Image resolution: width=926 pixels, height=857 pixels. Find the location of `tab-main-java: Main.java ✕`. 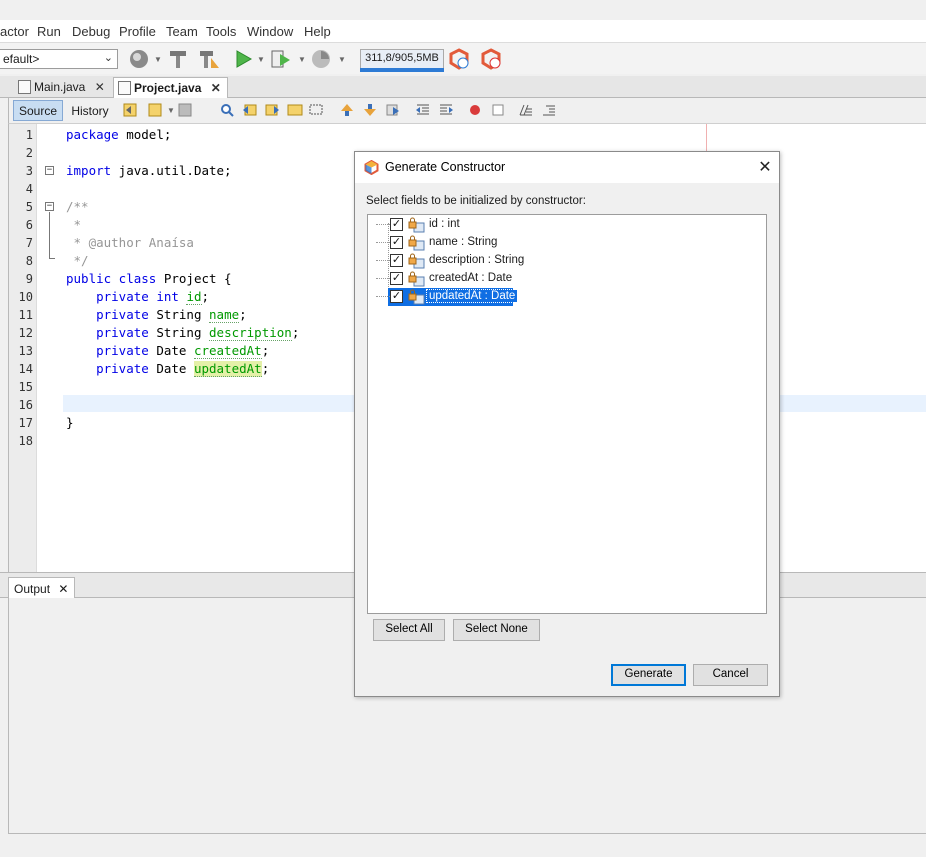

tab-main-java: Main.java ✕ is located at coordinates (62, 87).